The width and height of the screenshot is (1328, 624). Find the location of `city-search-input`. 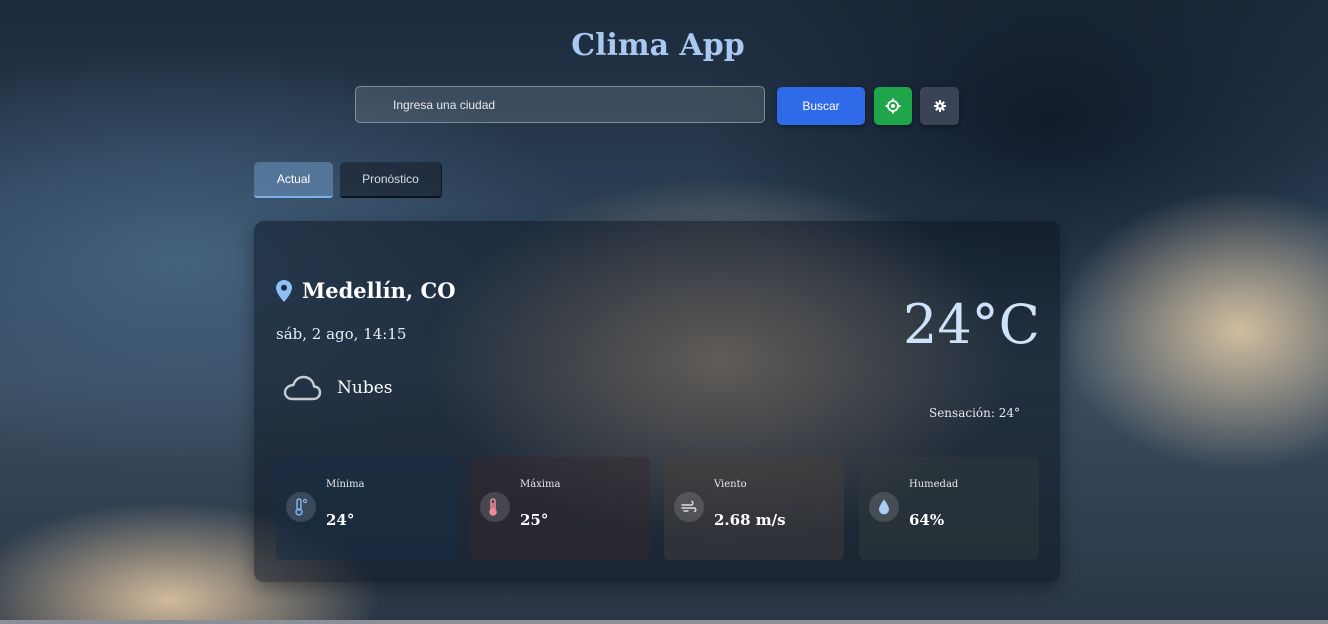

city-search-input is located at coordinates (560, 104).